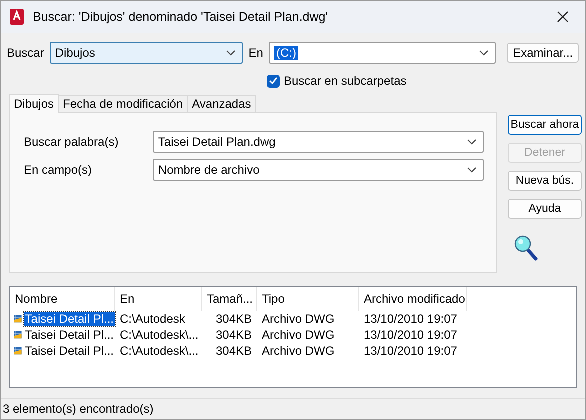  I want to click on field-dropdown: Taisei Detail Plan.dwg, so click(318, 142).